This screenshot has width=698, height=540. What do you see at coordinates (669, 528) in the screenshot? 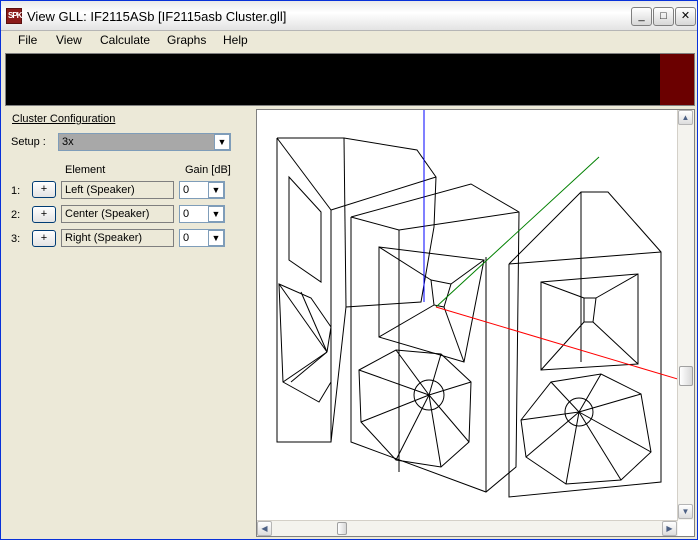
I see `scroll-right-button: ▶` at bounding box center [669, 528].